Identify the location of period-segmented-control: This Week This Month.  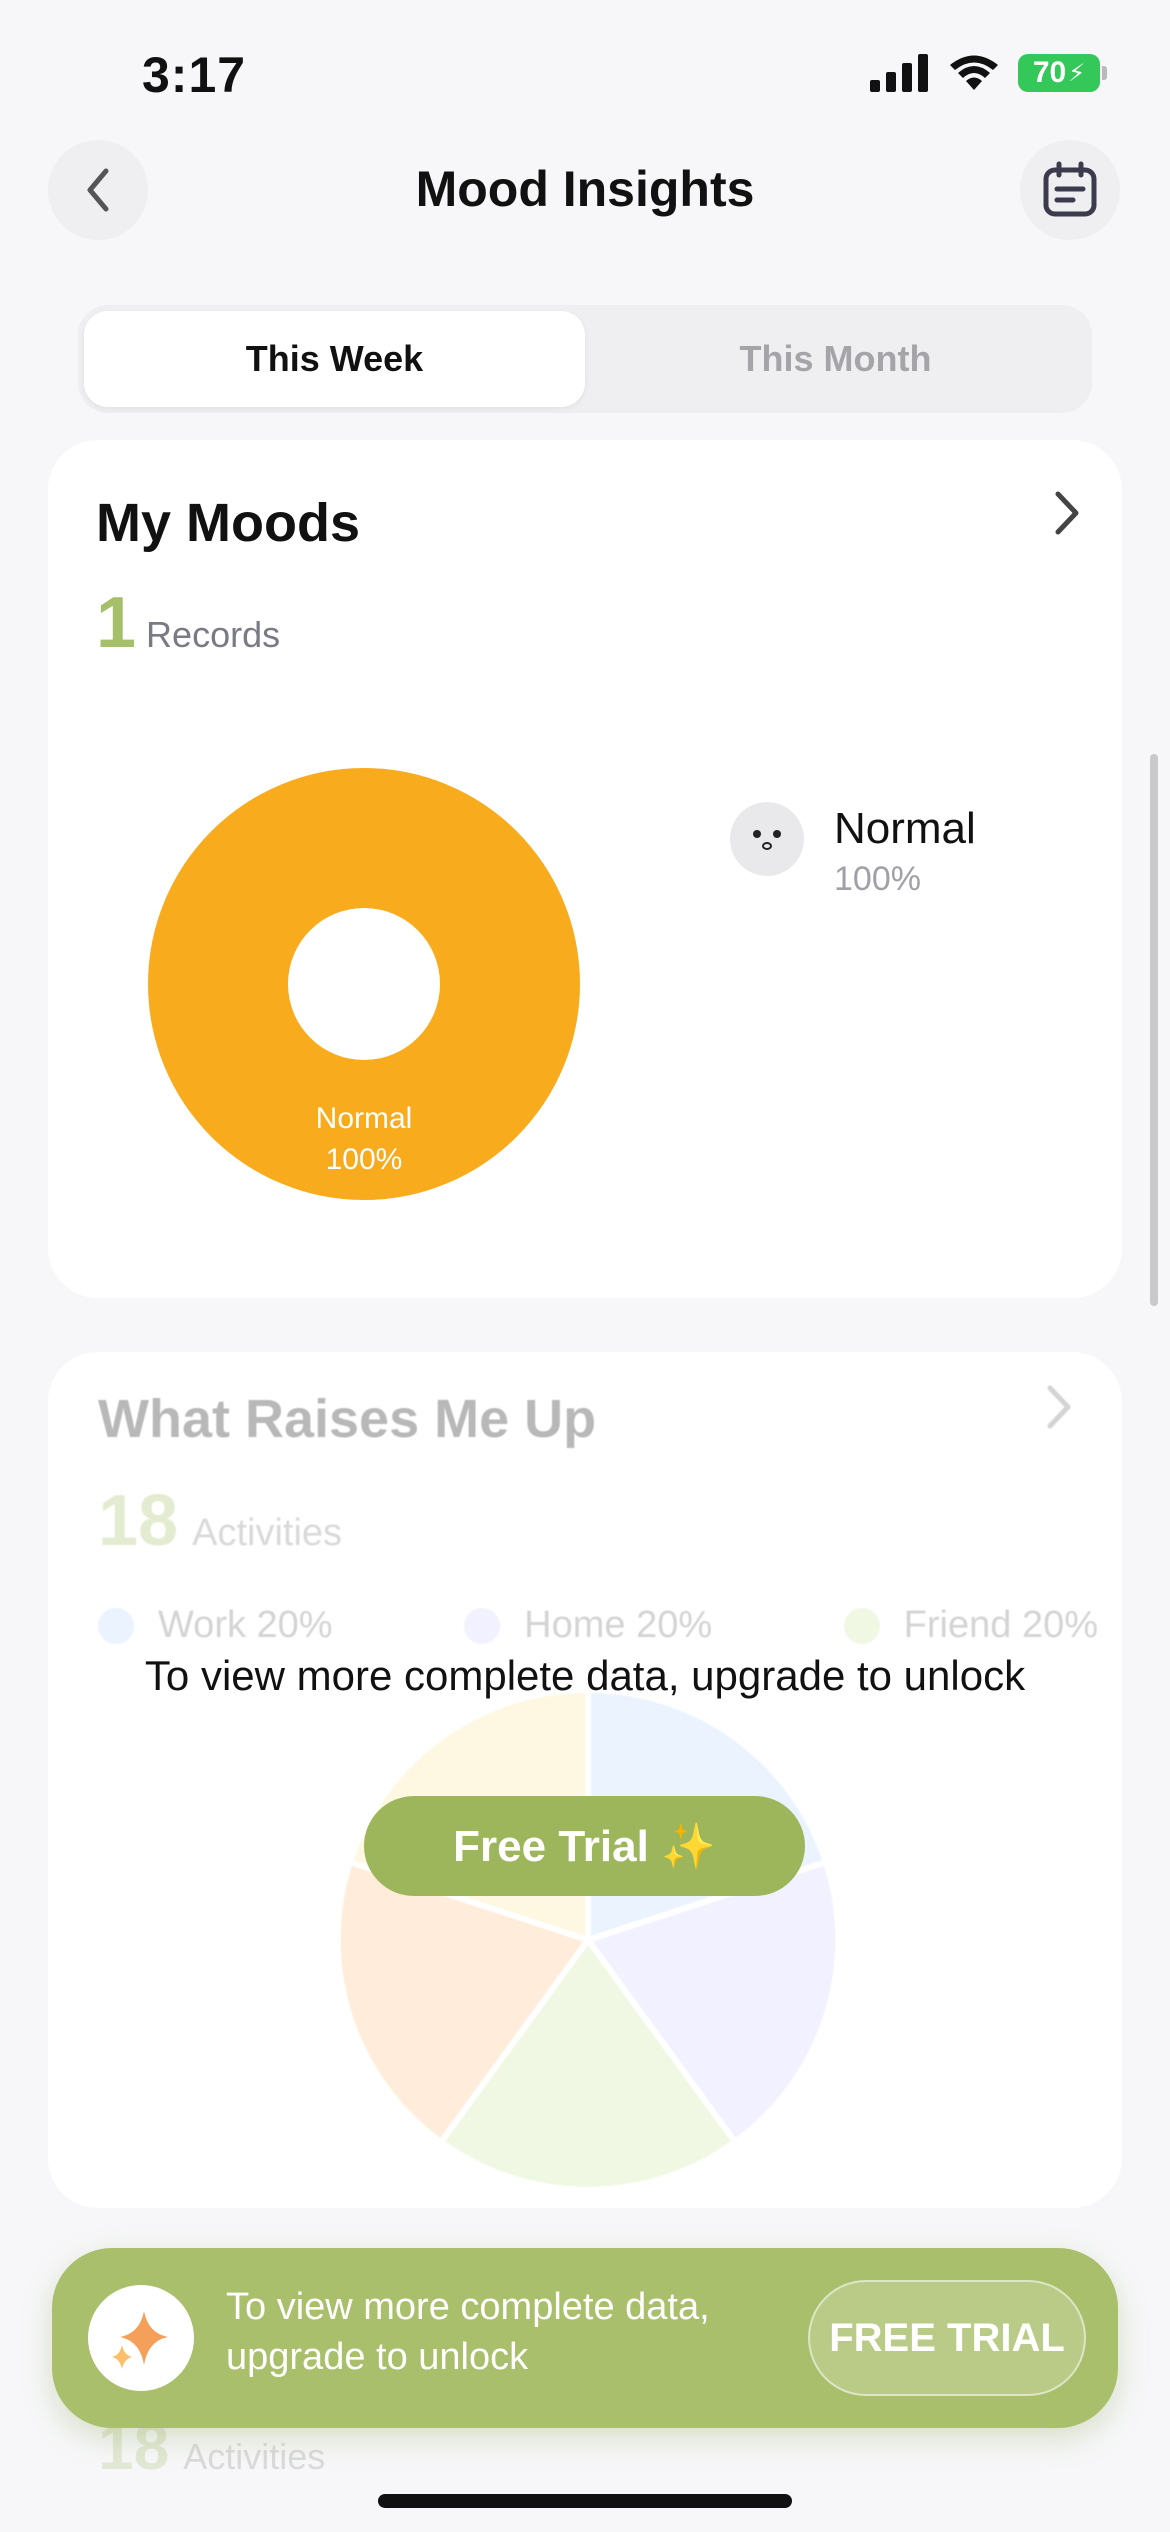
(585, 359).